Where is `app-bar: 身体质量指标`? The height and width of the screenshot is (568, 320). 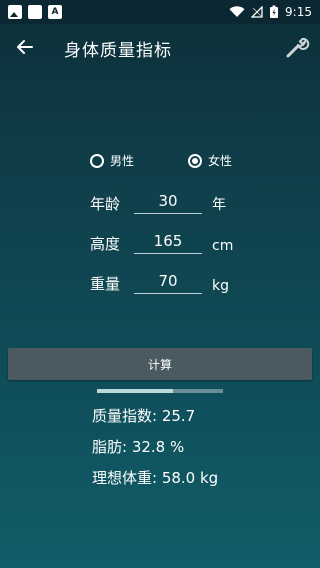
app-bar: 身体质量指标 is located at coordinates (160, 47).